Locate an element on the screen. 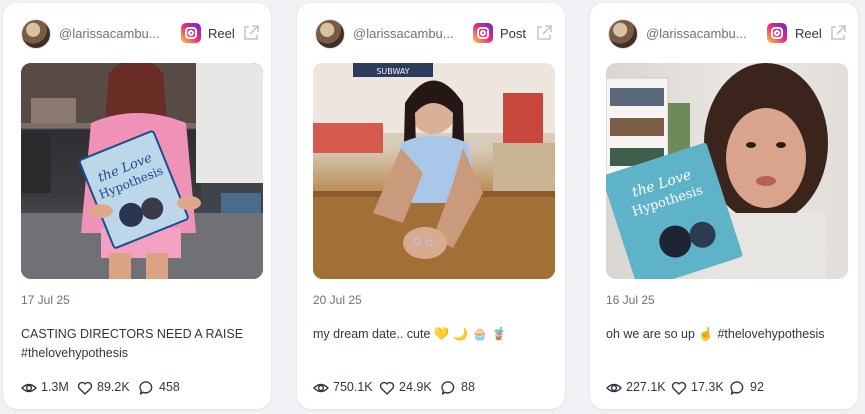  views-count: 1.3M is located at coordinates (55, 387).